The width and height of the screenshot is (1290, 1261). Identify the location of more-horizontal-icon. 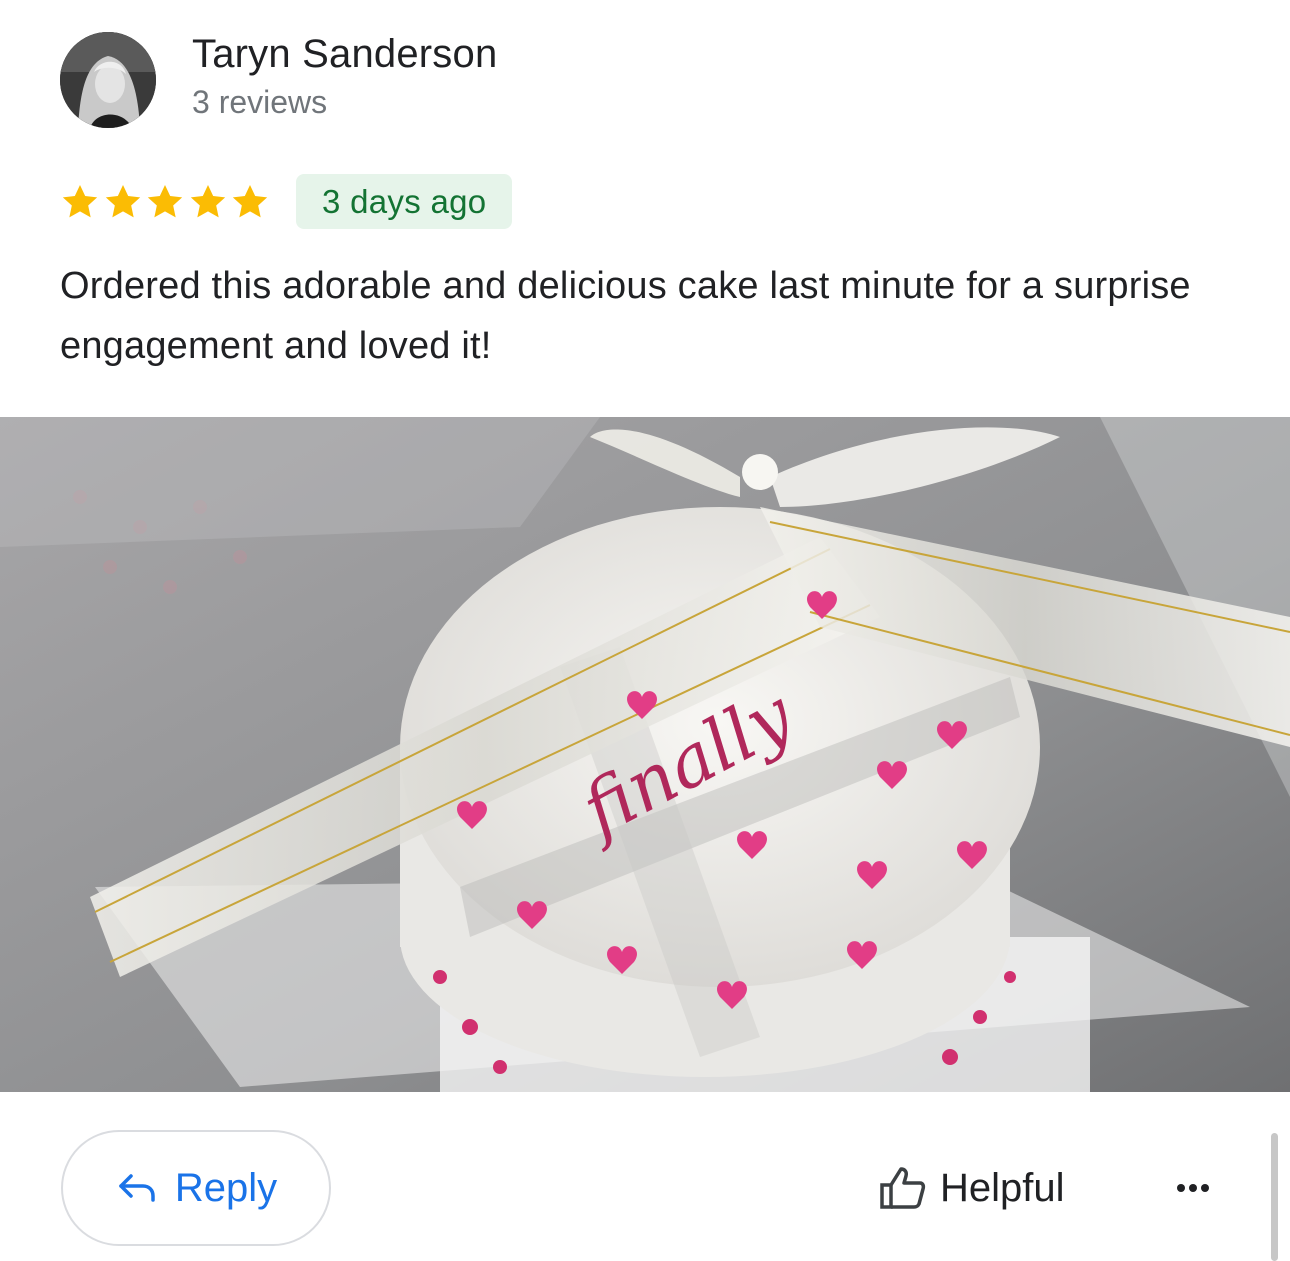
(1193, 1188).